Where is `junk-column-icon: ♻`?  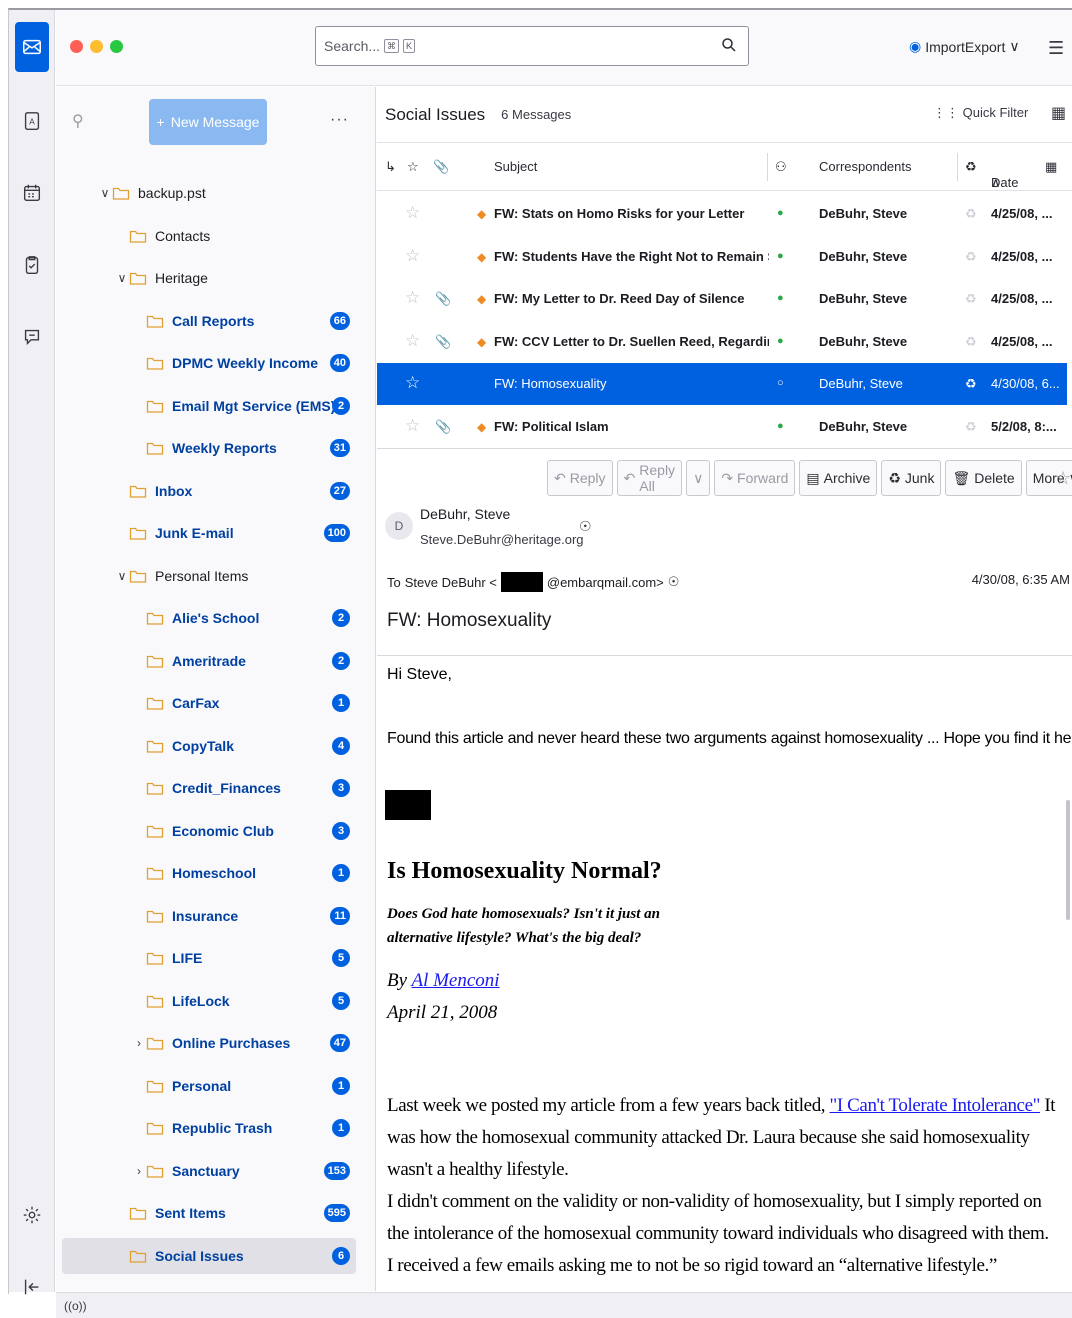 junk-column-icon: ♻ is located at coordinates (971, 167).